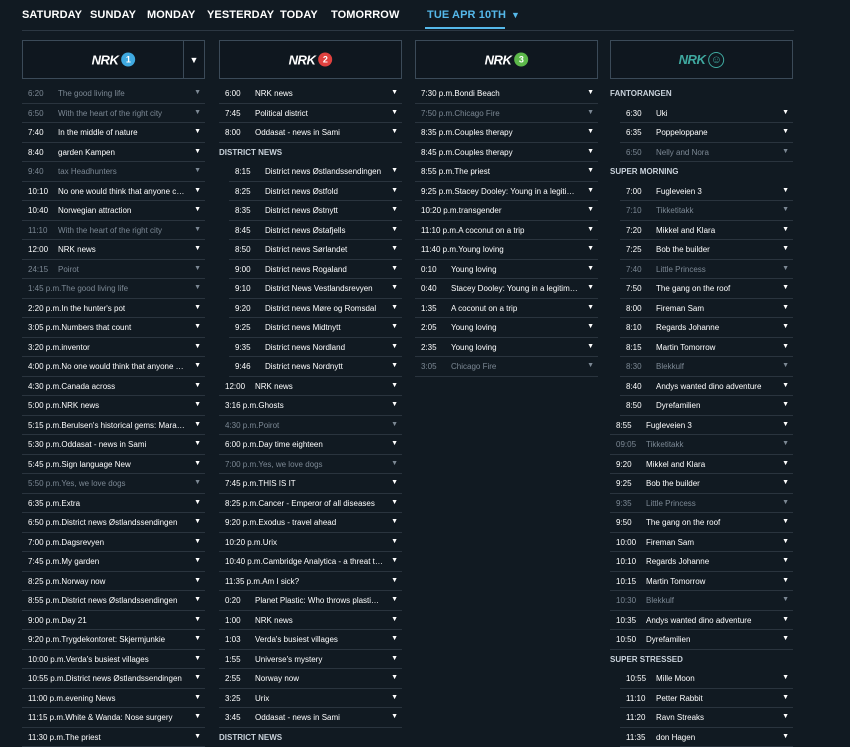 This screenshot has width=850, height=747. I want to click on day-sunday: SUNDAY, so click(113, 15).